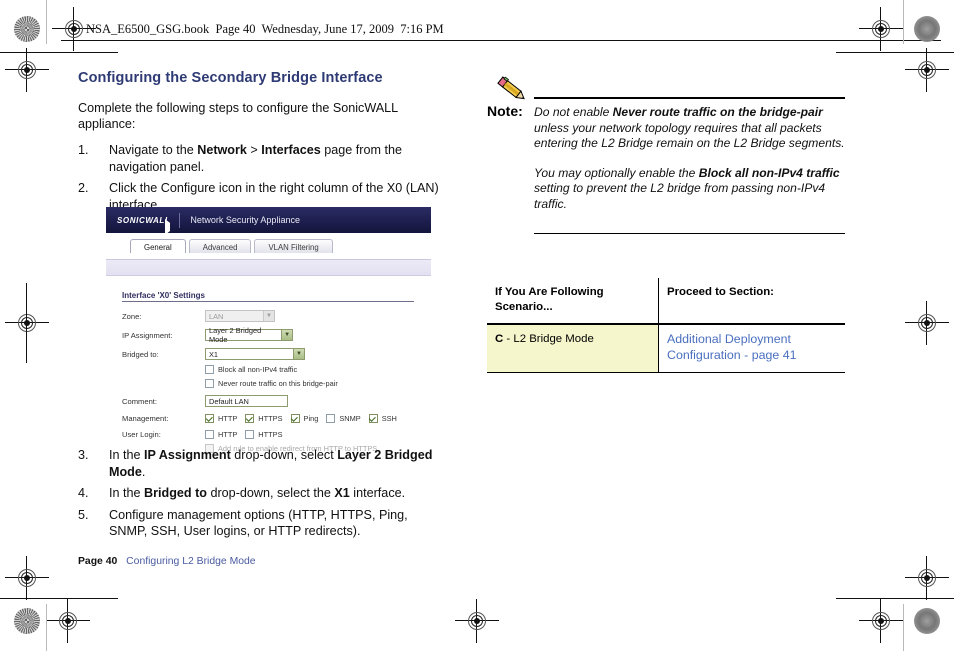  What do you see at coordinates (881, 29) in the screenshot?
I see `registration-mark-top-right` at bounding box center [881, 29].